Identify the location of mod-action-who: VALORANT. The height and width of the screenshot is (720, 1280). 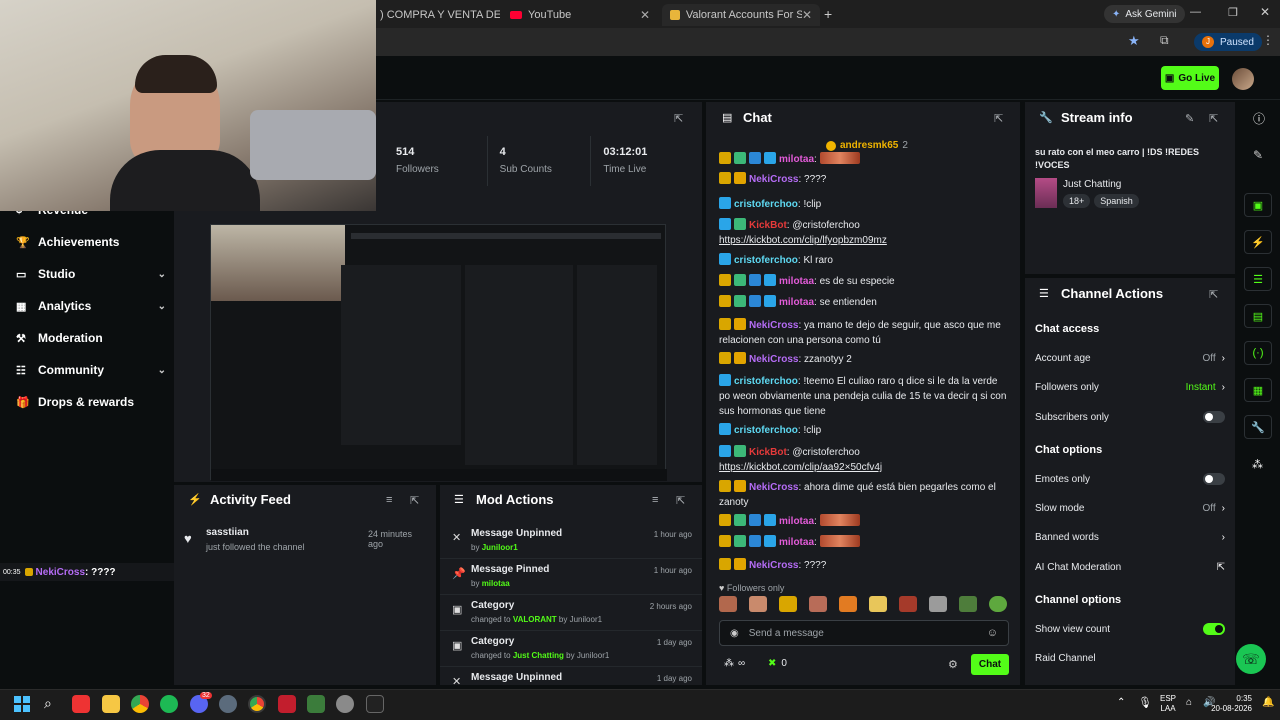
(535, 619).